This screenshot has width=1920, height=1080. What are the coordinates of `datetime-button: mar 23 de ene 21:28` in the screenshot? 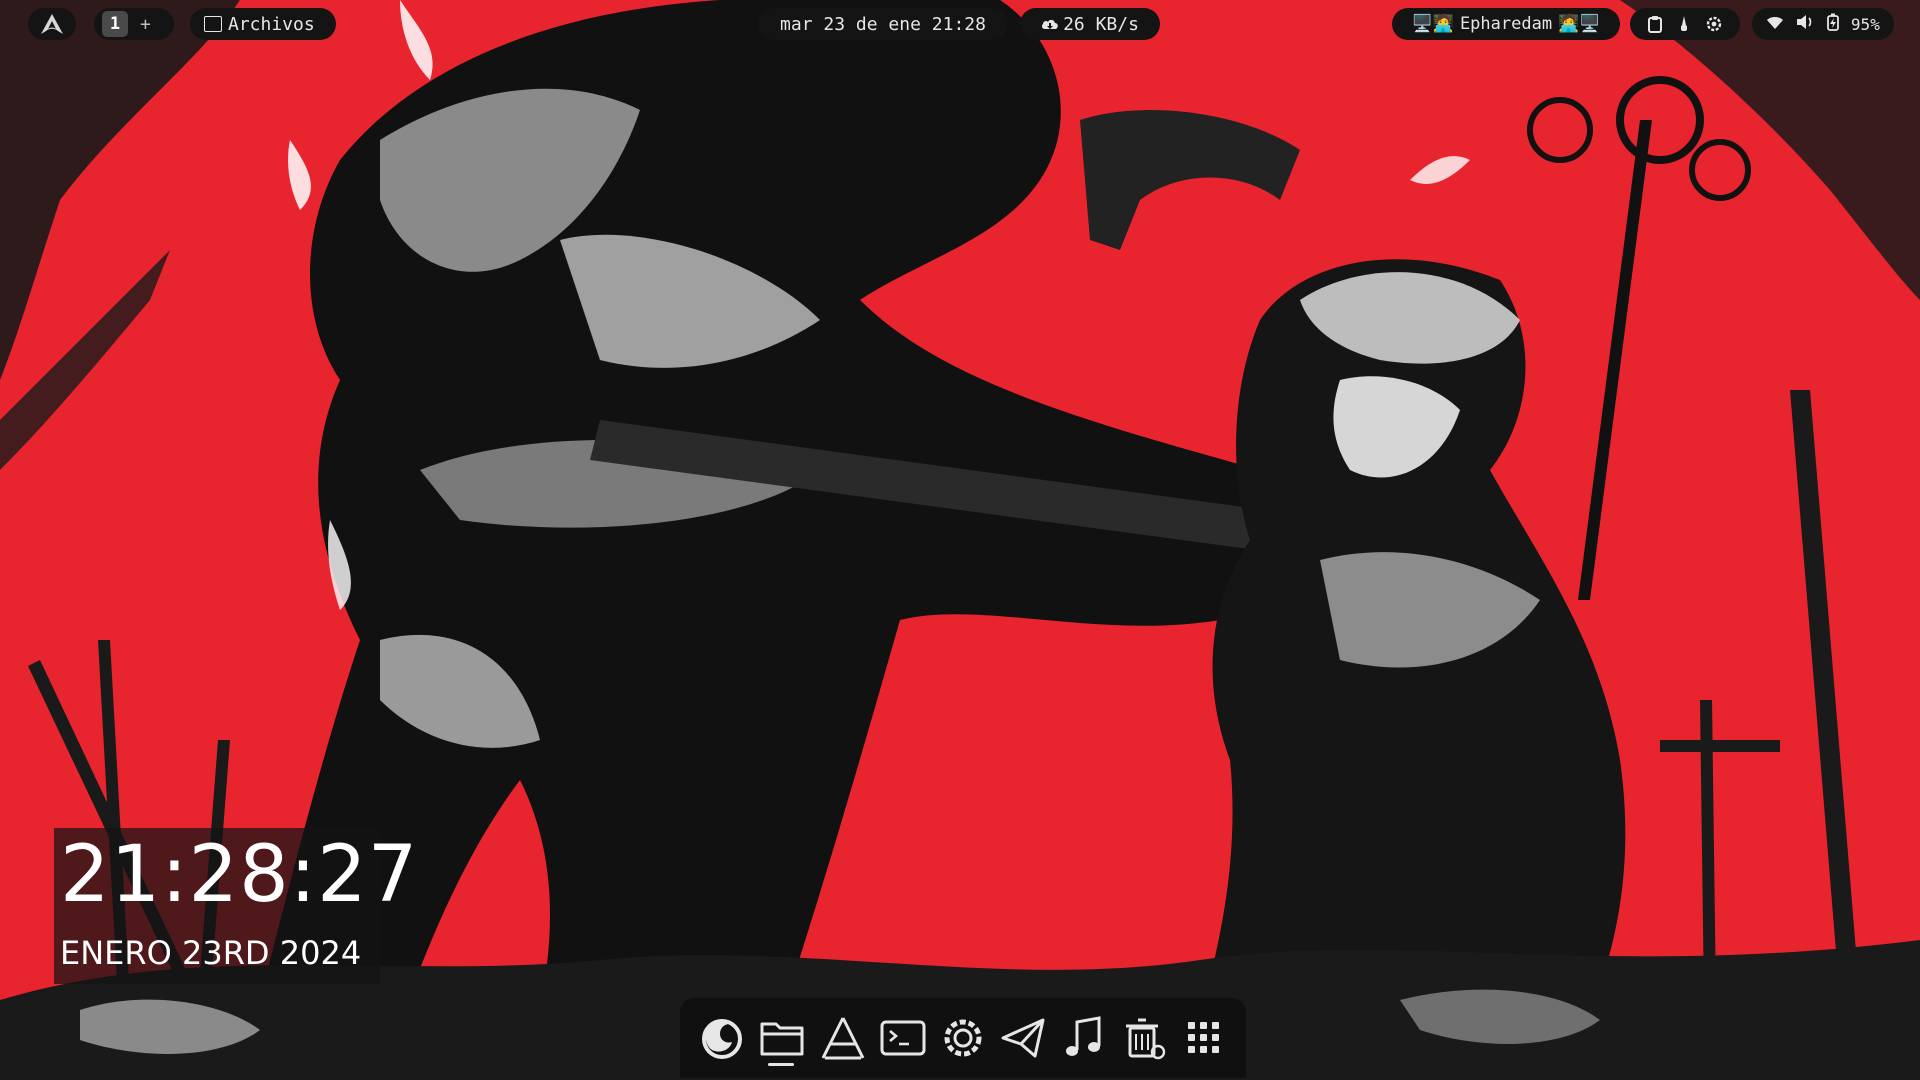 It's located at (883, 24).